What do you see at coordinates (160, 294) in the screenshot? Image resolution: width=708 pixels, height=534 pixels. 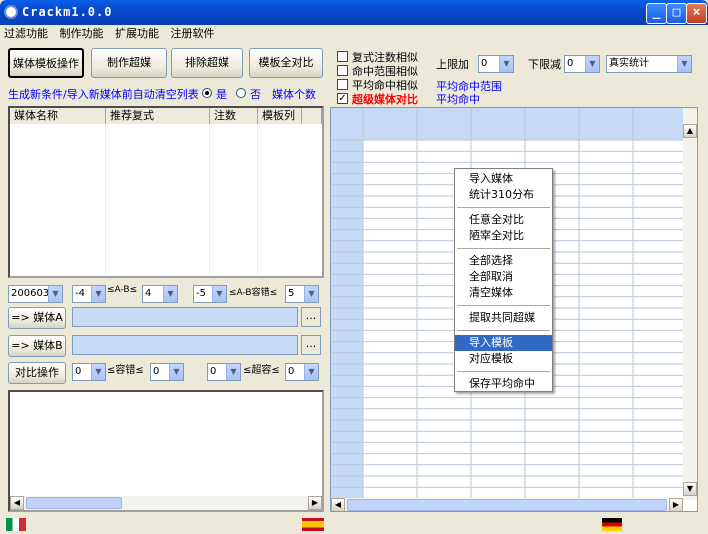 I see `ab-max-select: 4 ▼` at bounding box center [160, 294].